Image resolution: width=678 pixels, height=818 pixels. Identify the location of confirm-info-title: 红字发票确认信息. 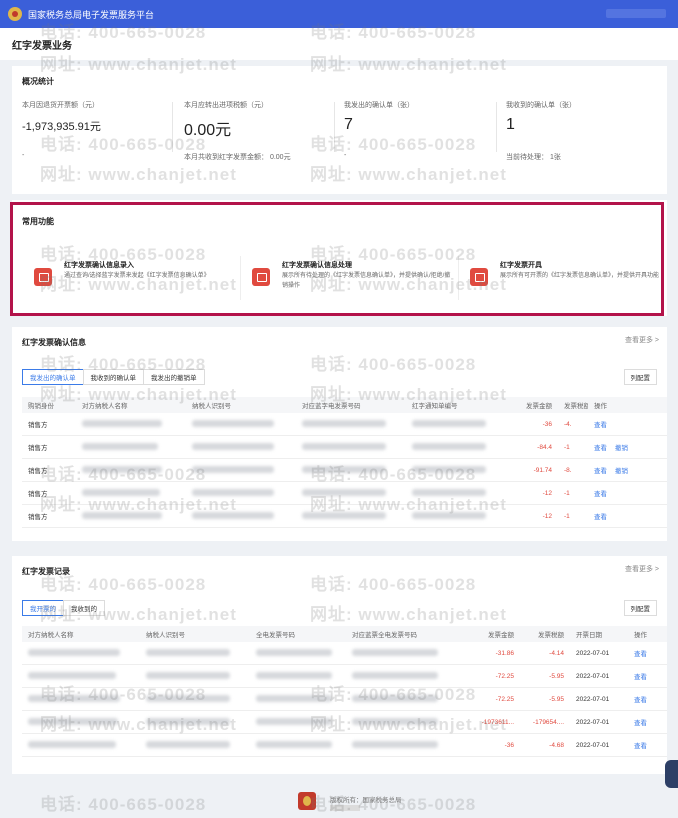
(54, 342).